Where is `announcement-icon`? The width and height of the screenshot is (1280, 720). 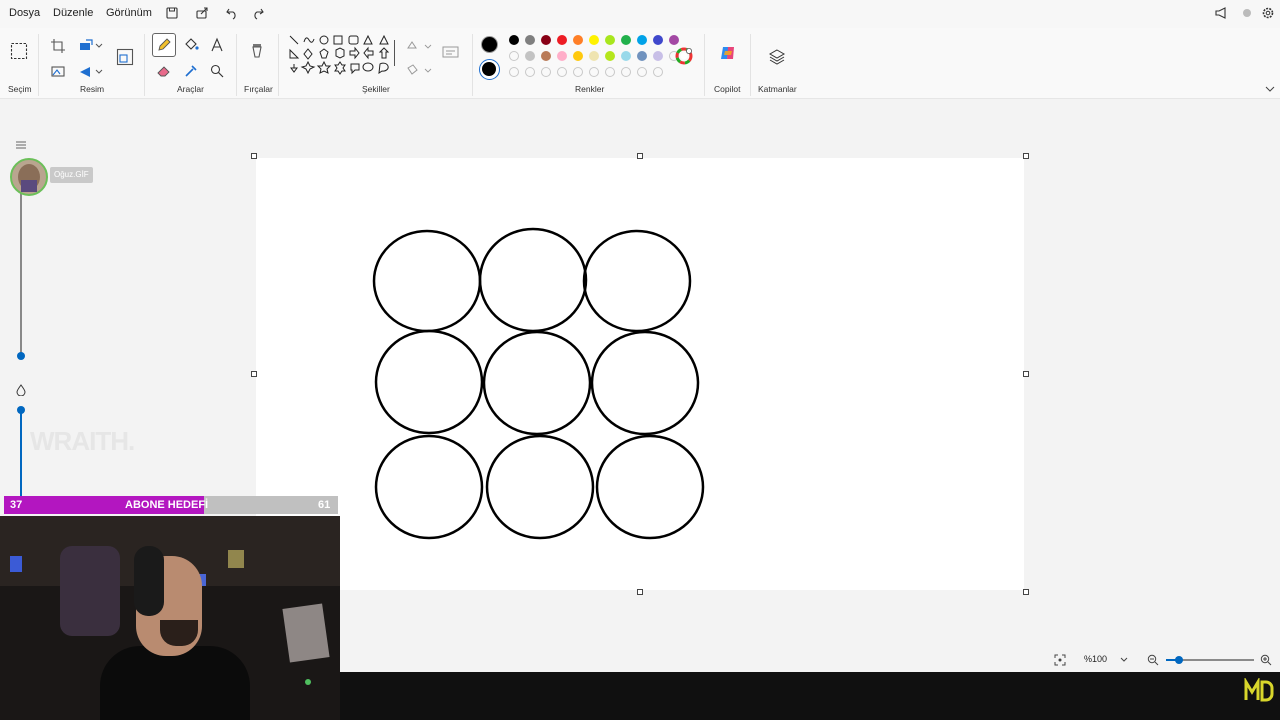
announcement-icon is located at coordinates (1221, 13).